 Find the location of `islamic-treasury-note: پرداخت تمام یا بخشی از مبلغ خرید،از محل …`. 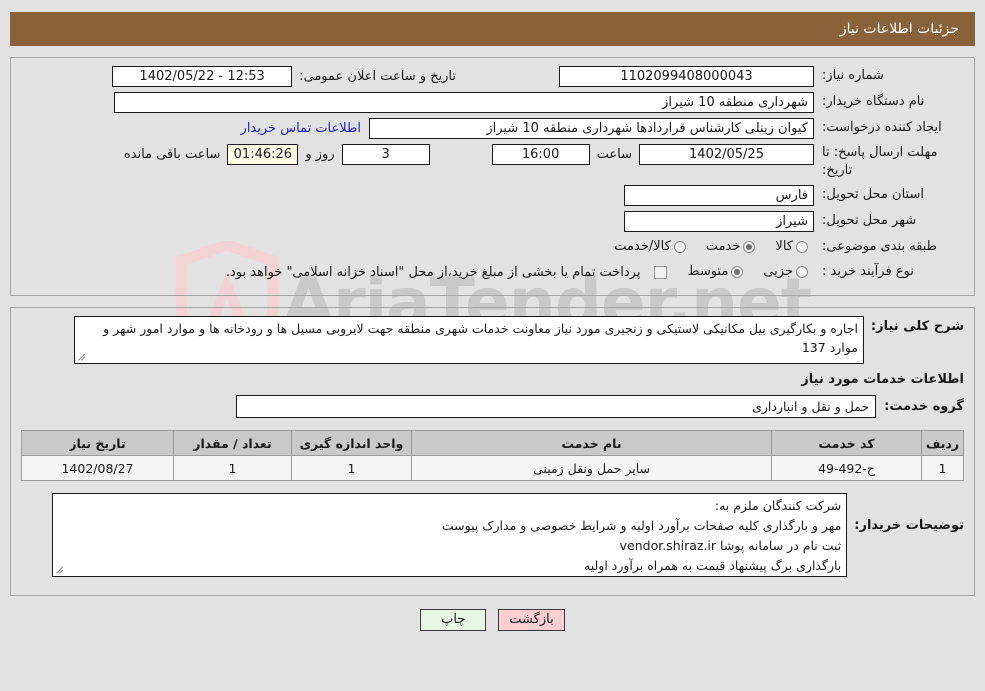

islamic-treasury-note: پرداخت تمام یا بخشی از مبلغ خرید،از محل … is located at coordinates (433, 272).